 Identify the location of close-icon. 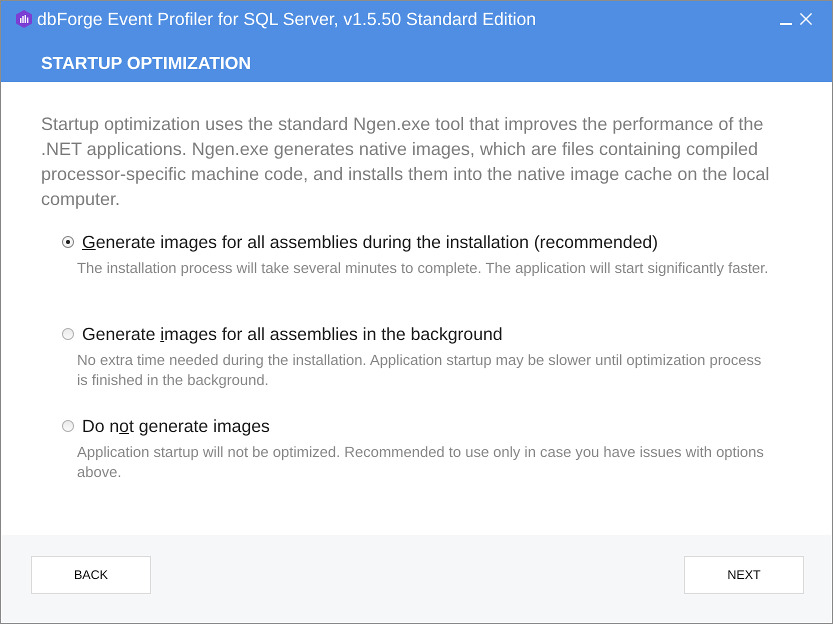
(806, 19).